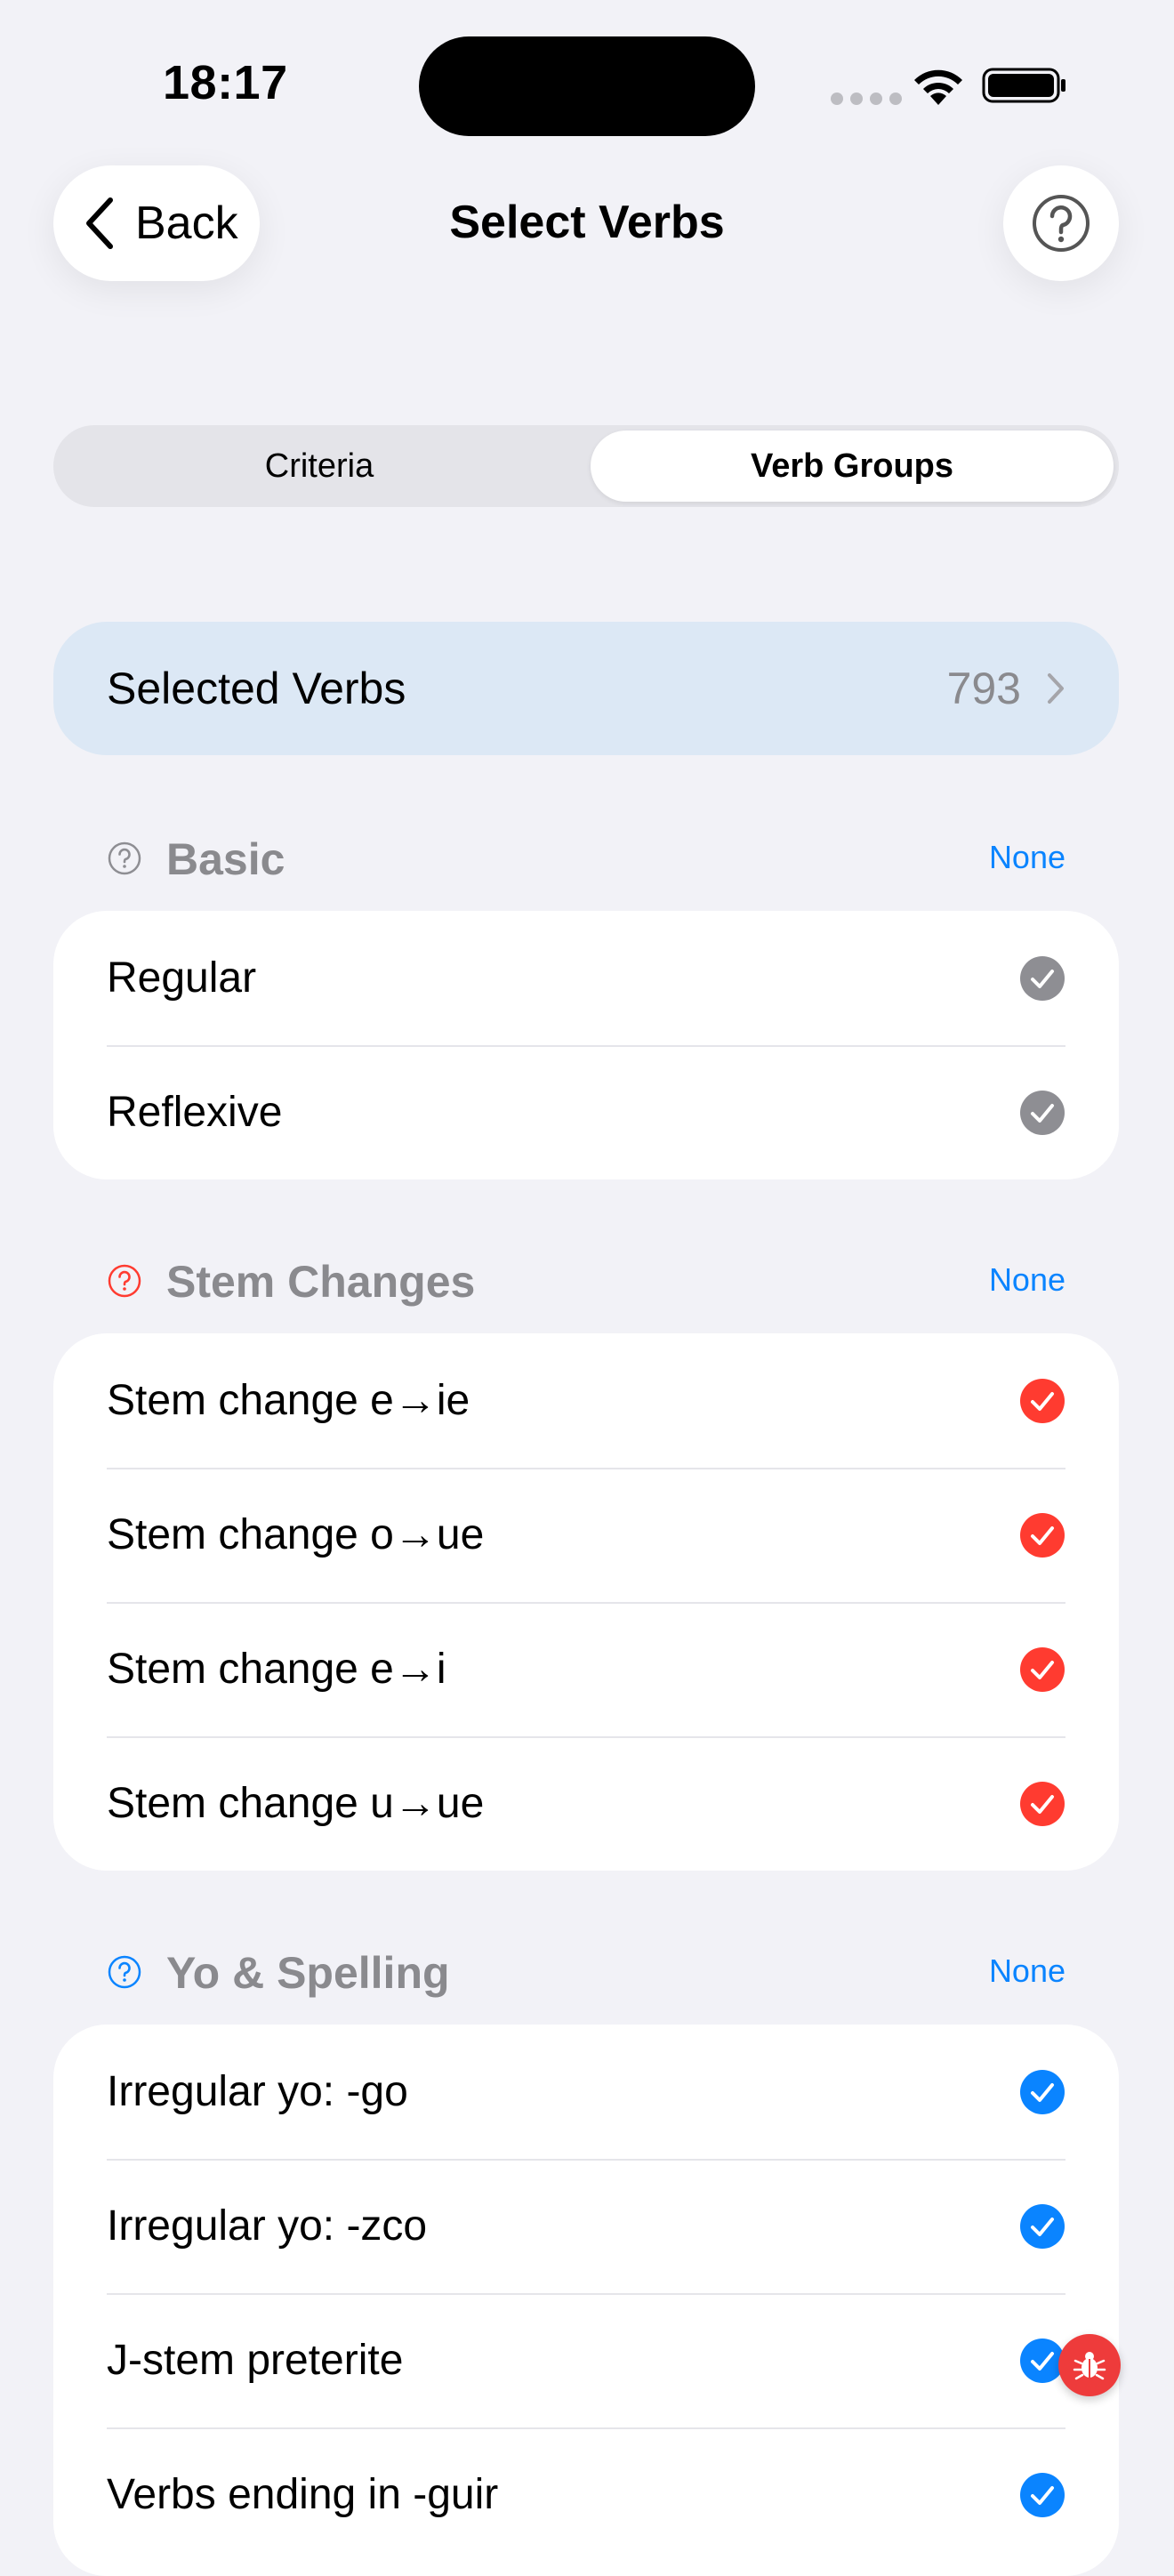  I want to click on list-item-label: Stem change e→i, so click(276, 1669).